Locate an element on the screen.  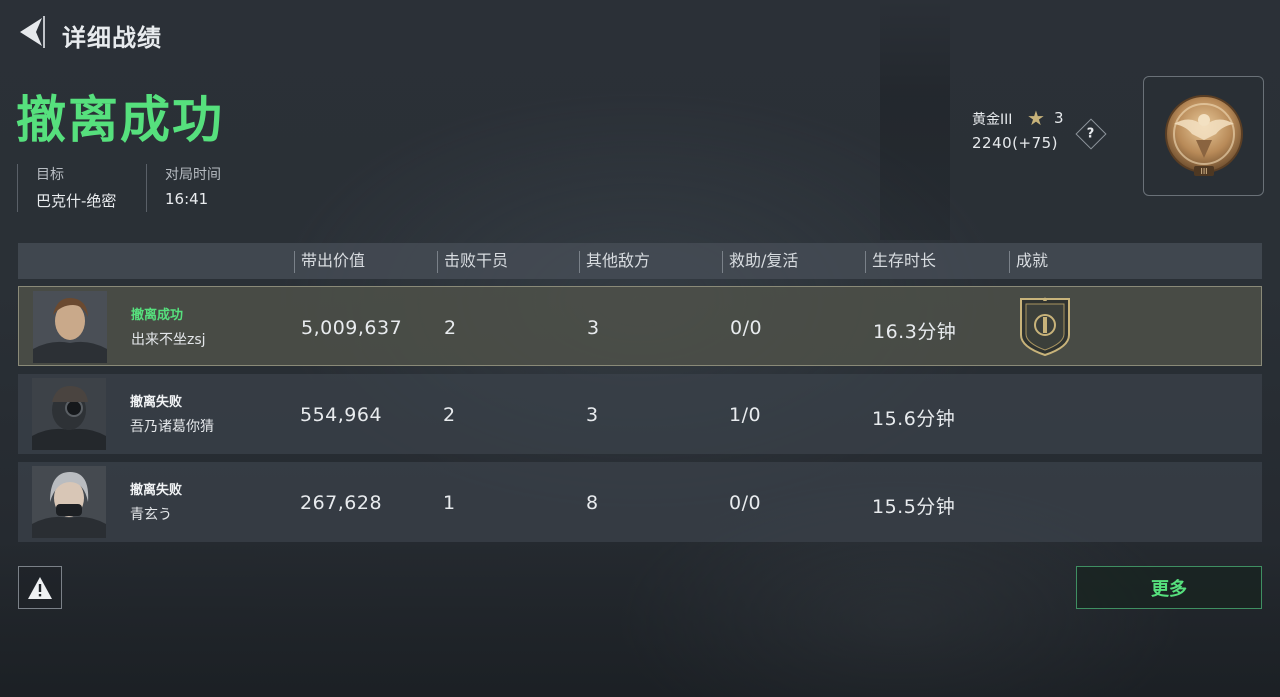
table-row: 撤离成功 出来不坐zsj 5,009,637 2 3 0/0 16.3分钟 is located at coordinates (640, 326).